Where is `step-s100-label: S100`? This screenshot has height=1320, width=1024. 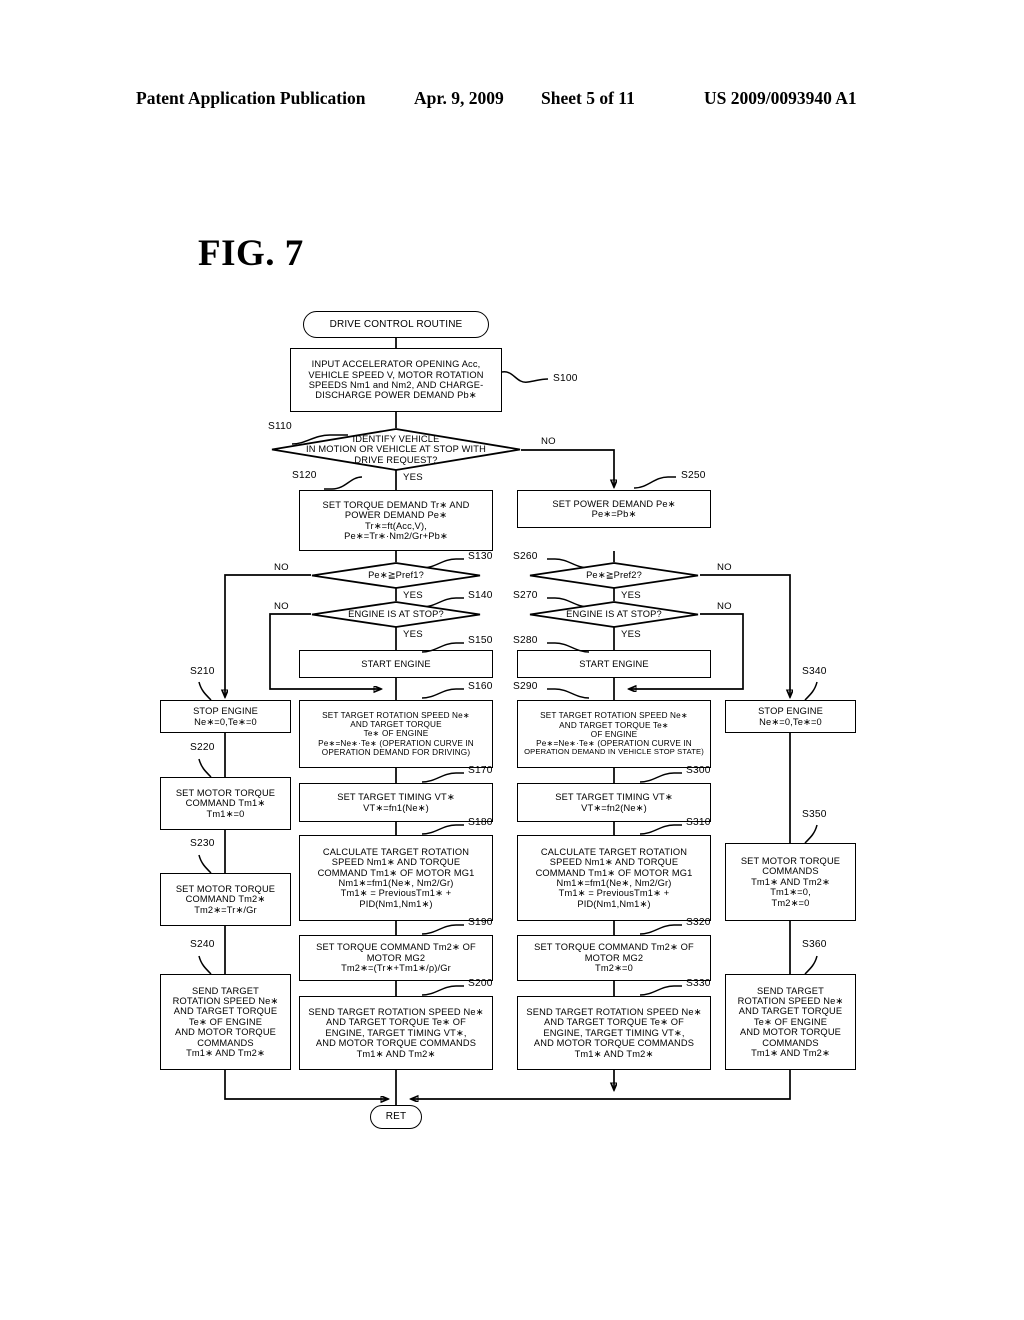 step-s100-label: S100 is located at coordinates (565, 378).